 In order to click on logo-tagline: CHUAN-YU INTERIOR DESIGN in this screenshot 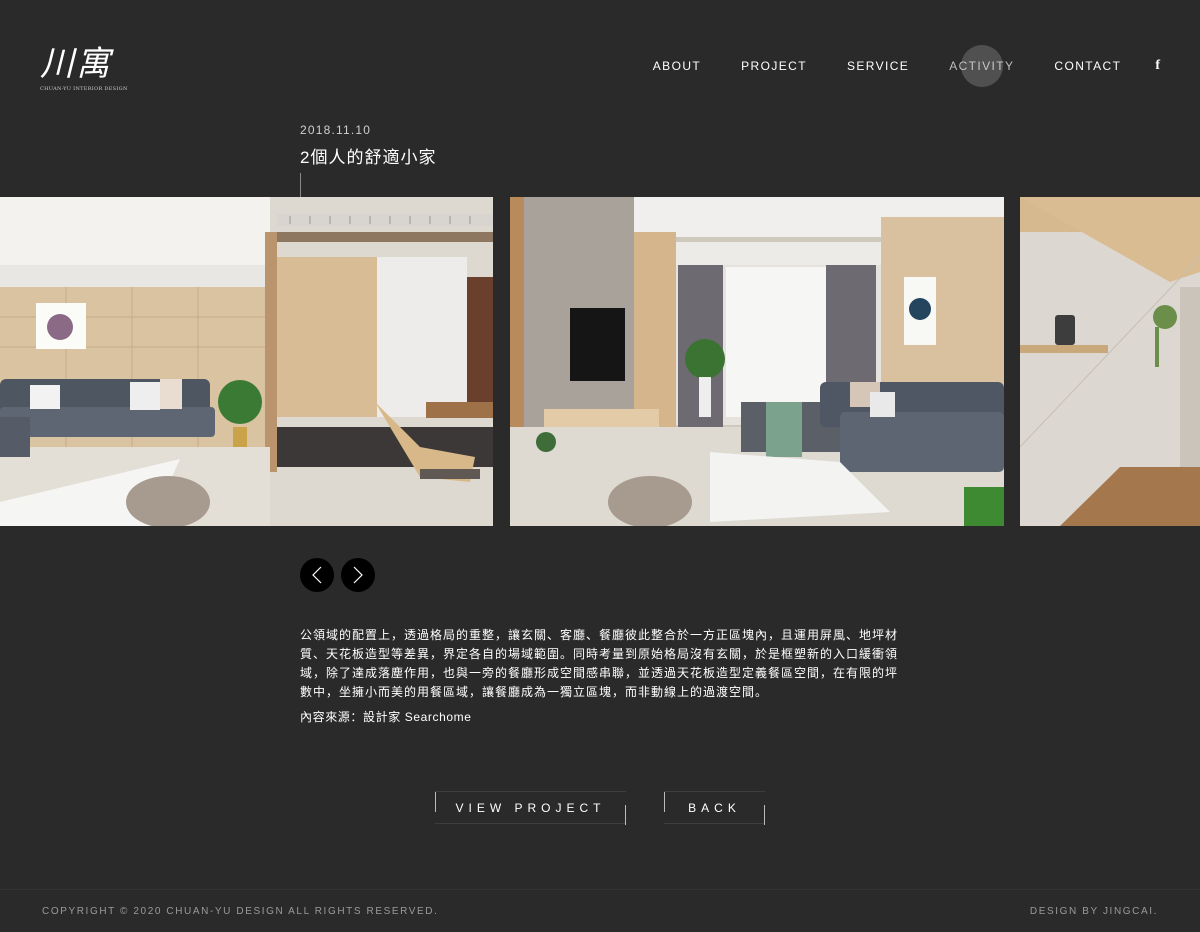, I will do `click(84, 89)`.